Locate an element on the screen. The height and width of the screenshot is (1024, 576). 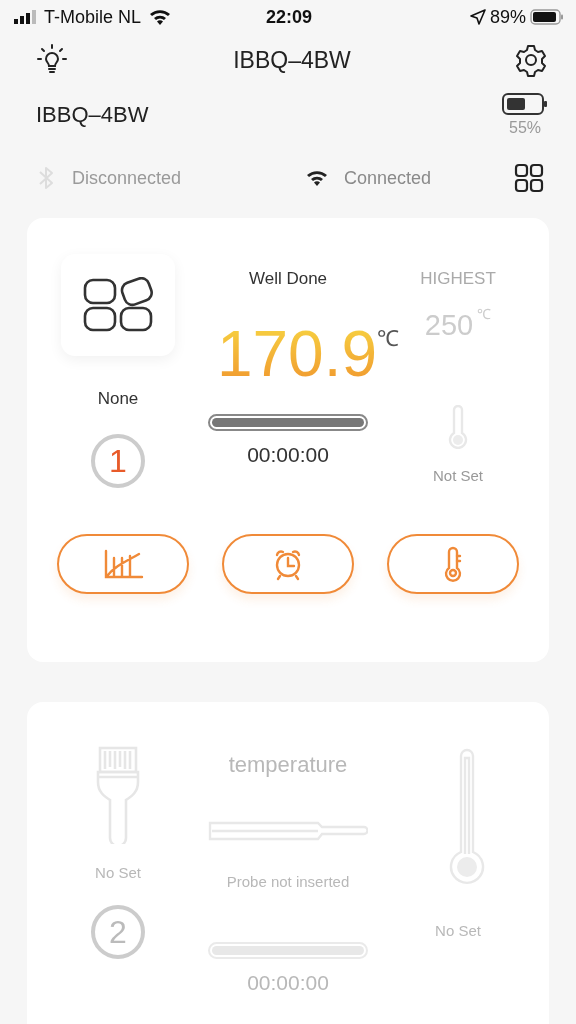
signal-icon is located at coordinates (25, 17).